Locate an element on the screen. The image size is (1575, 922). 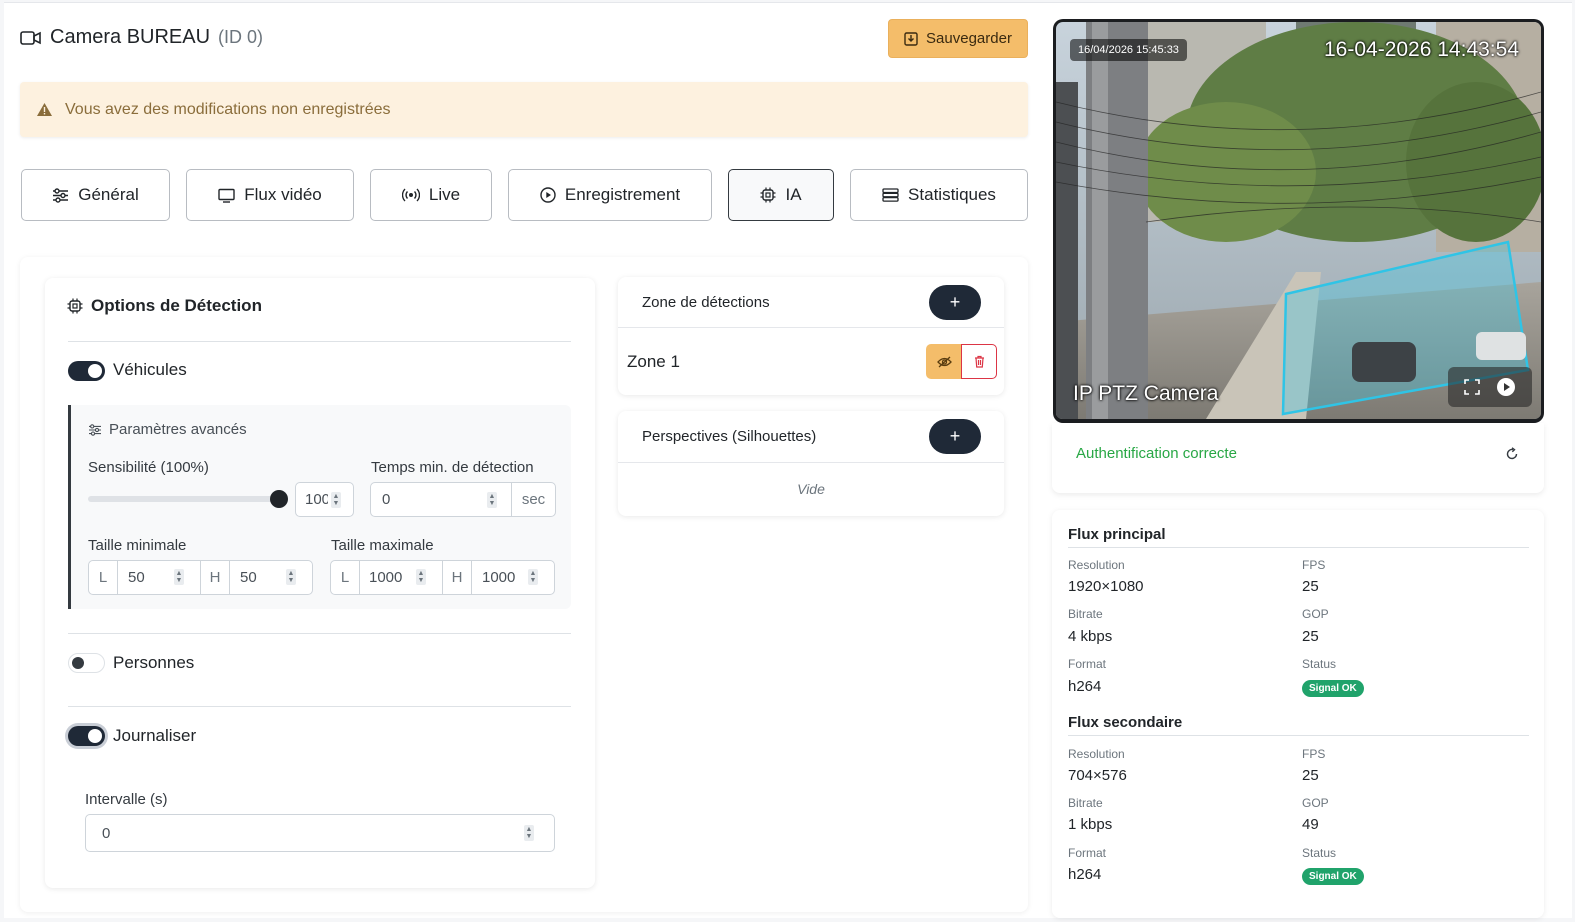
min-detection-time-label: Temps min. de détection is located at coordinates (452, 467).